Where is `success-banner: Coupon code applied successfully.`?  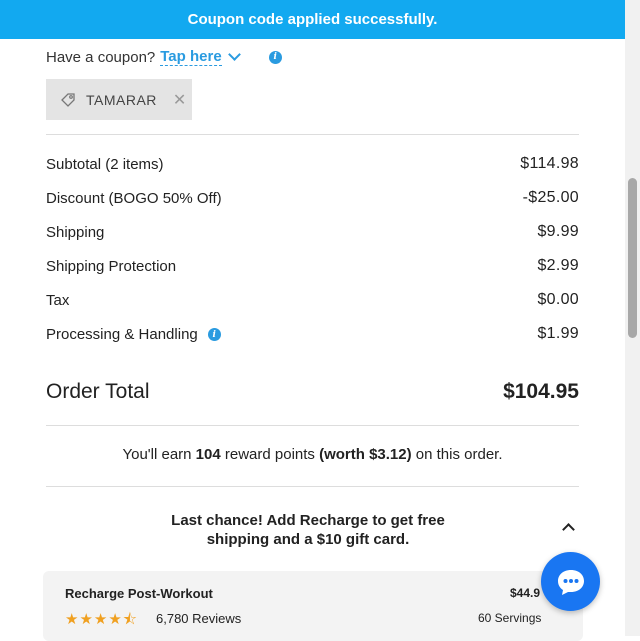 success-banner: Coupon code applied successfully. is located at coordinates (312, 19).